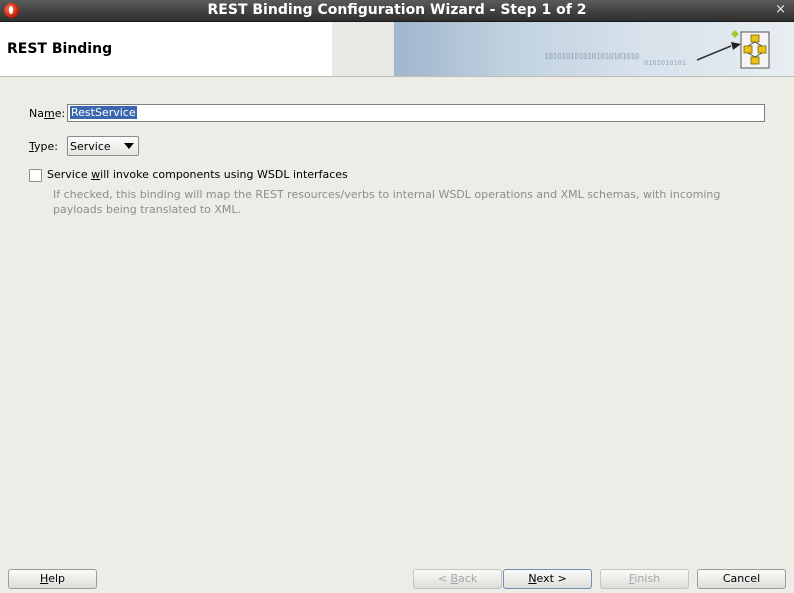 The width and height of the screenshot is (794, 593). Describe the element at coordinates (468, 578) in the screenshot. I see `back-rest: ack` at that location.